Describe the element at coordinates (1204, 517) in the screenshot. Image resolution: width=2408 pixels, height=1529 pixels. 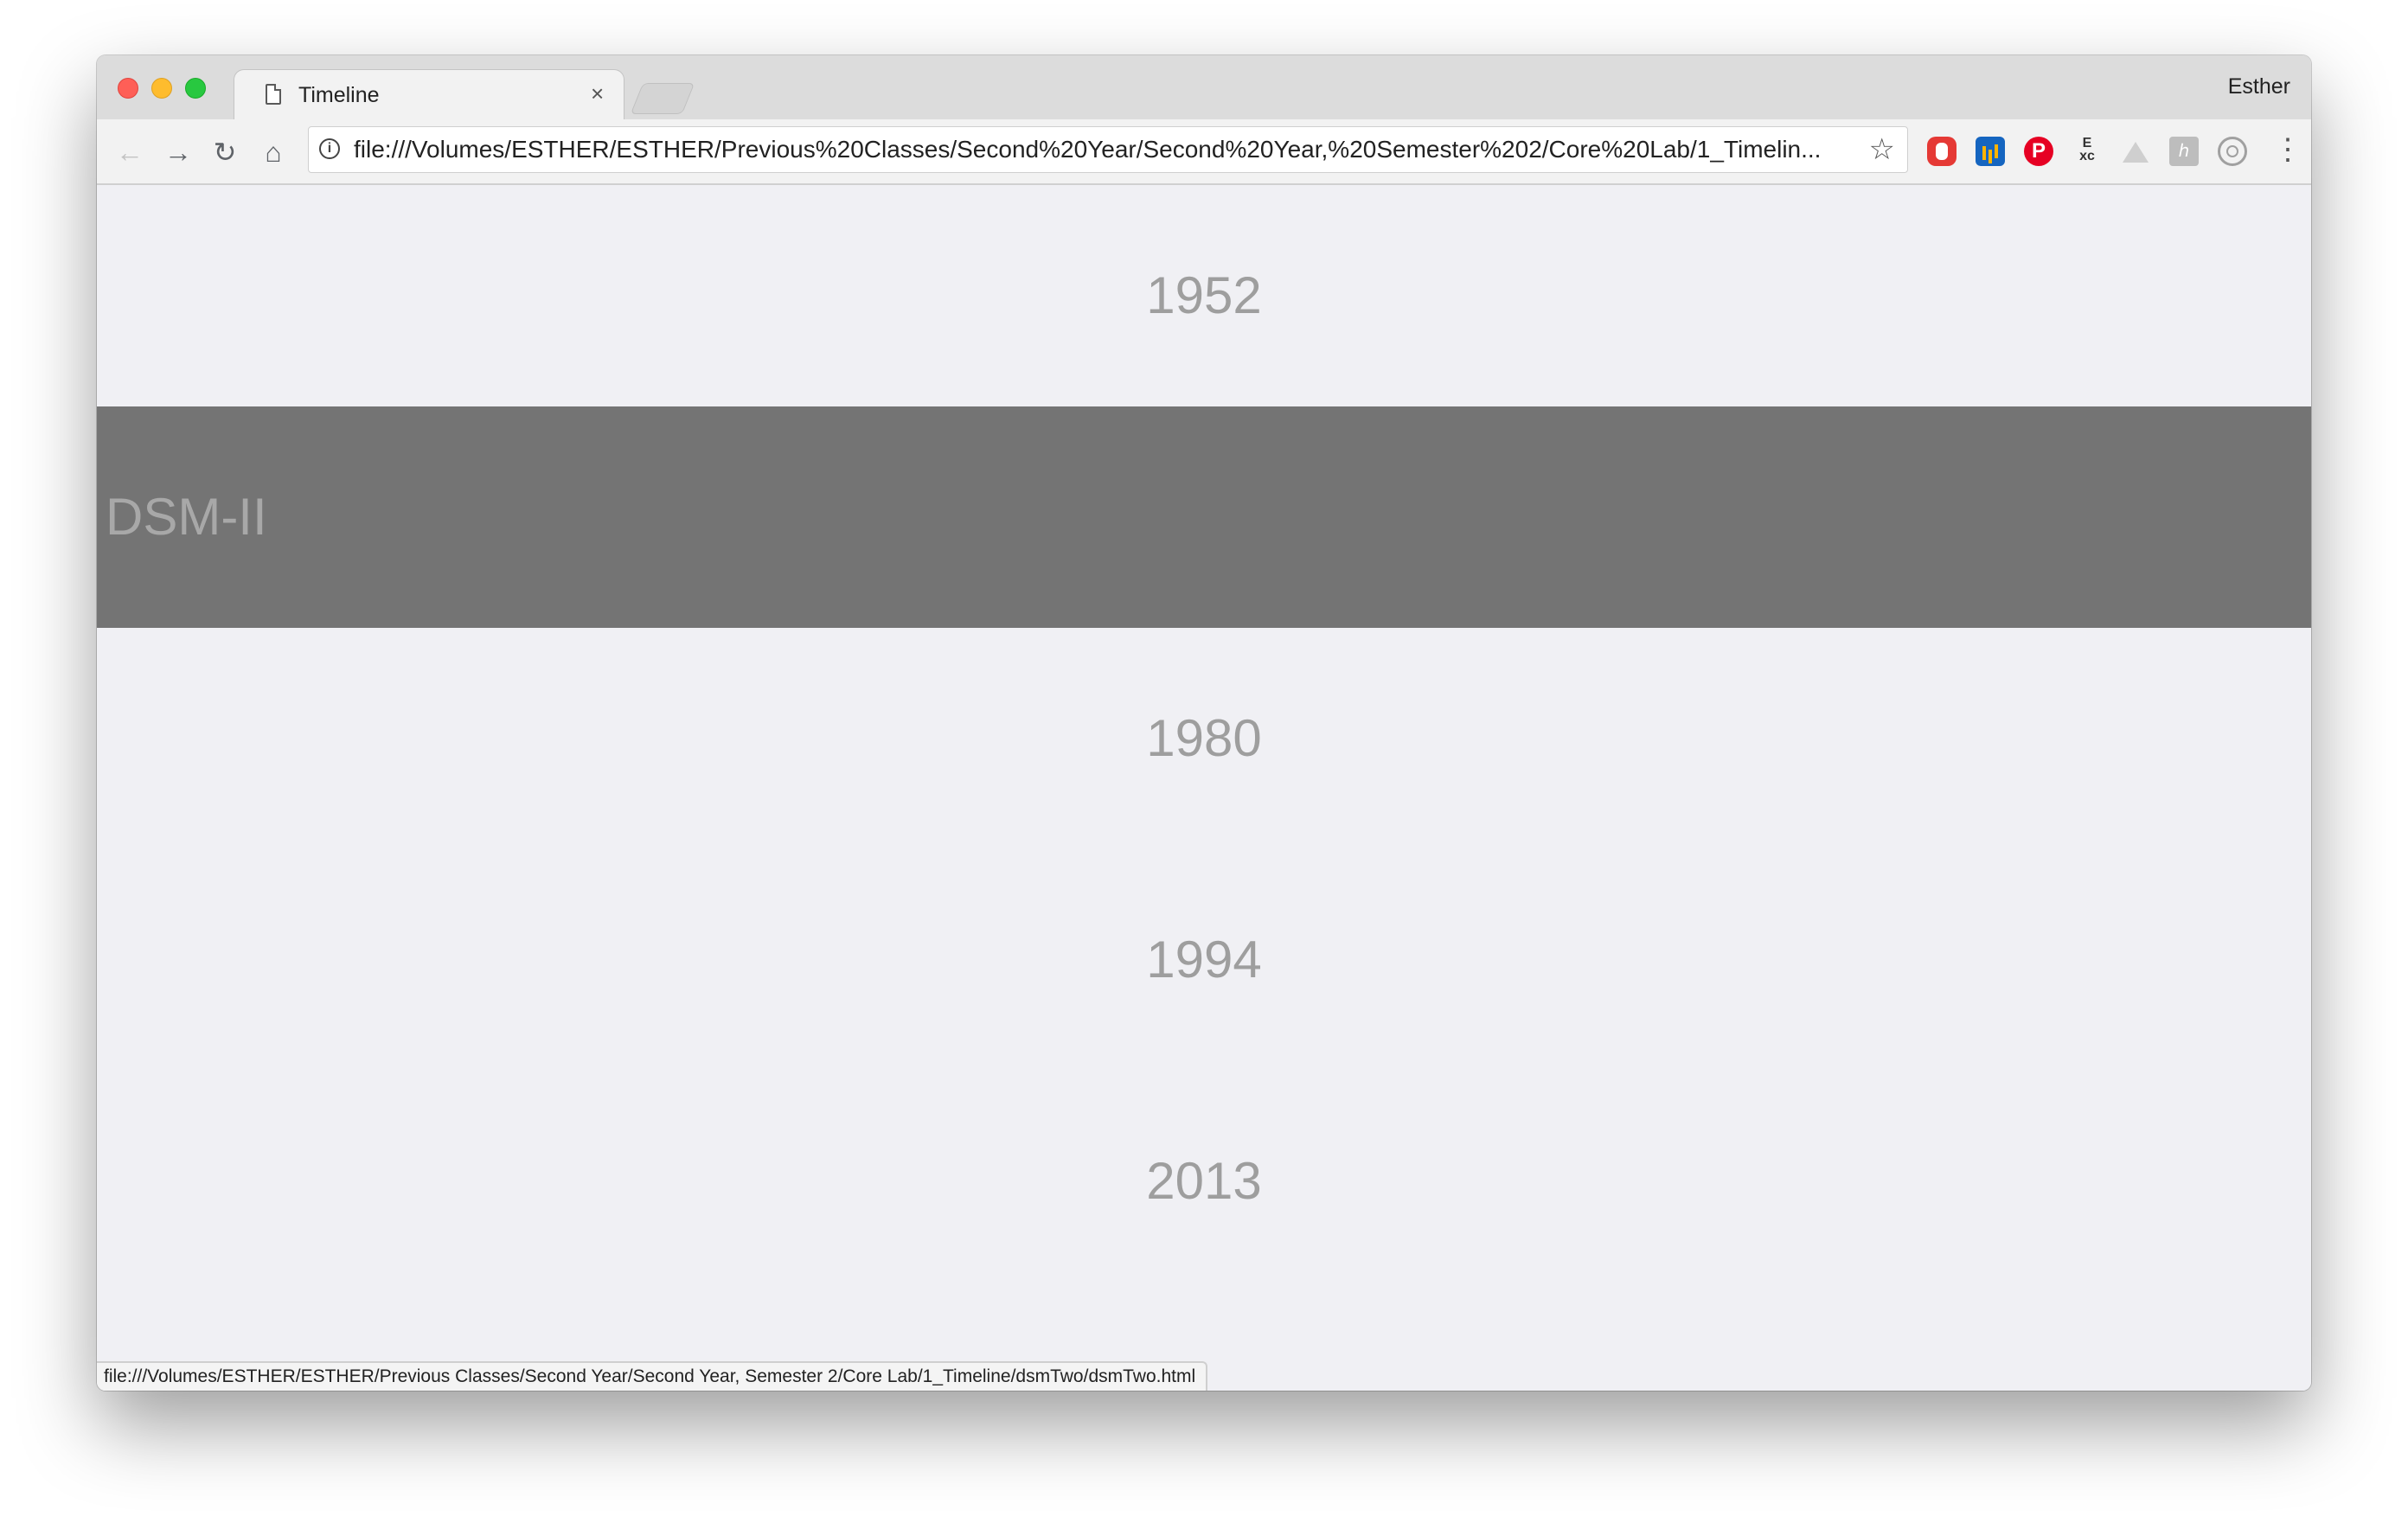
I see `timeline-row-dsm-ii: DSM-II` at that location.